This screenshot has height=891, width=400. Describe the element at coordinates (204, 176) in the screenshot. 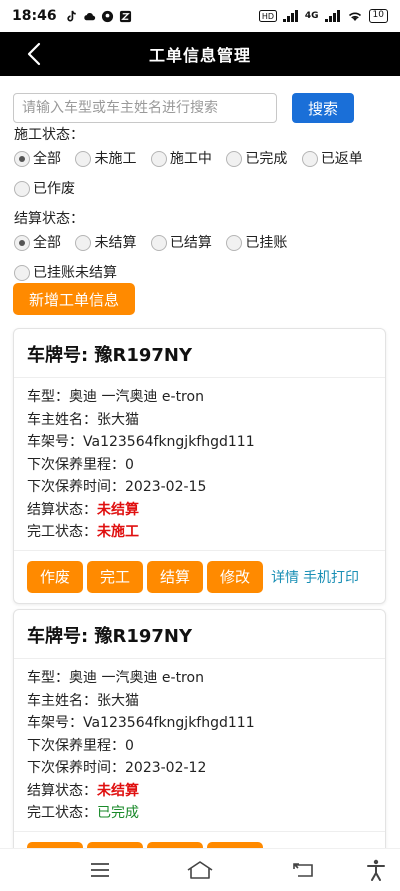

I see `construction-status-options: 全部 未施工 施工中 已完成 已返单 已作废` at that location.